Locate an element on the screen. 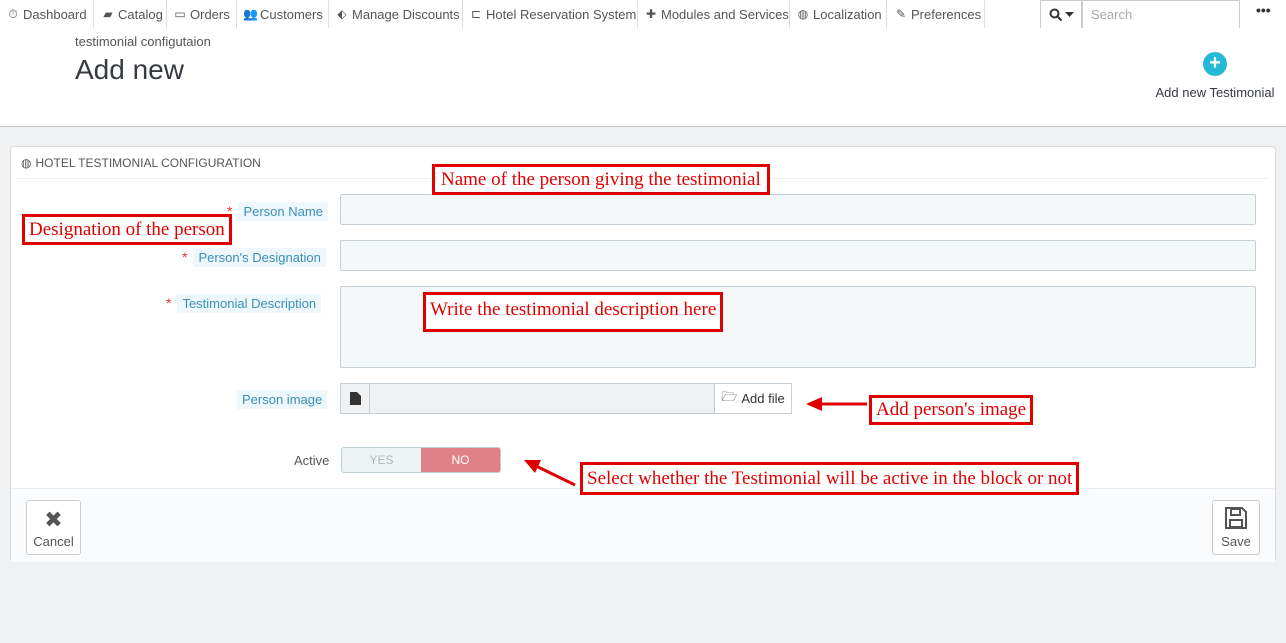 The image size is (1286, 643). arrow-active is located at coordinates (550, 473).